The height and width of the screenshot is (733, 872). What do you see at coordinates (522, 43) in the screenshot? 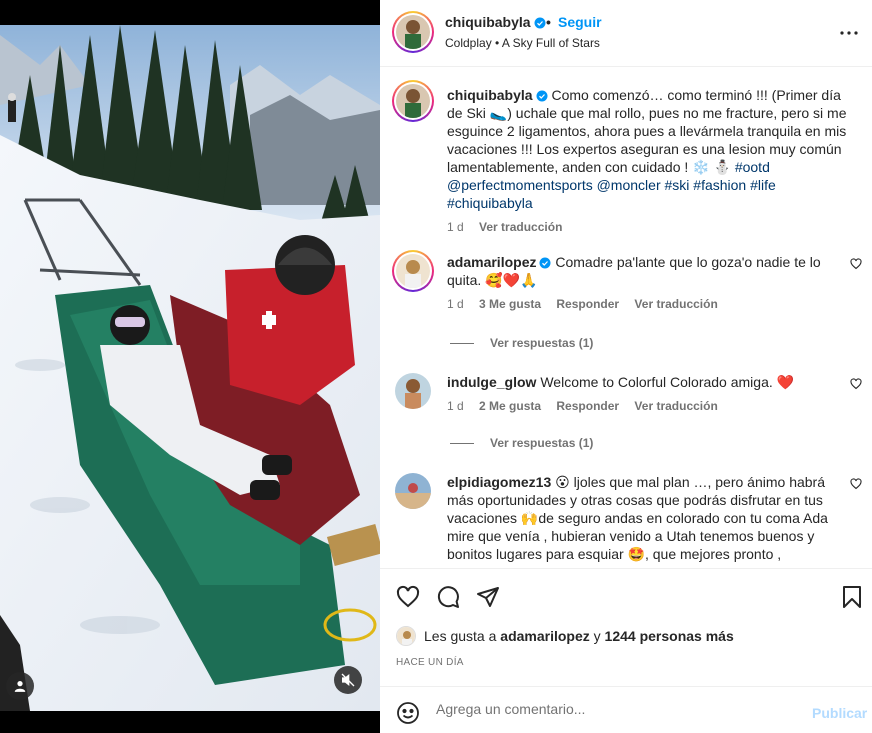
I see `audio-track-link: Coldplay • A Sky Full of Stars` at bounding box center [522, 43].